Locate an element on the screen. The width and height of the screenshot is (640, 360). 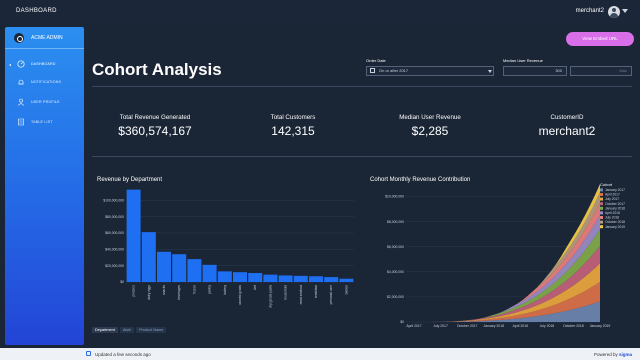
view-embed-url-button: View Embed URL is located at coordinates (600, 39).